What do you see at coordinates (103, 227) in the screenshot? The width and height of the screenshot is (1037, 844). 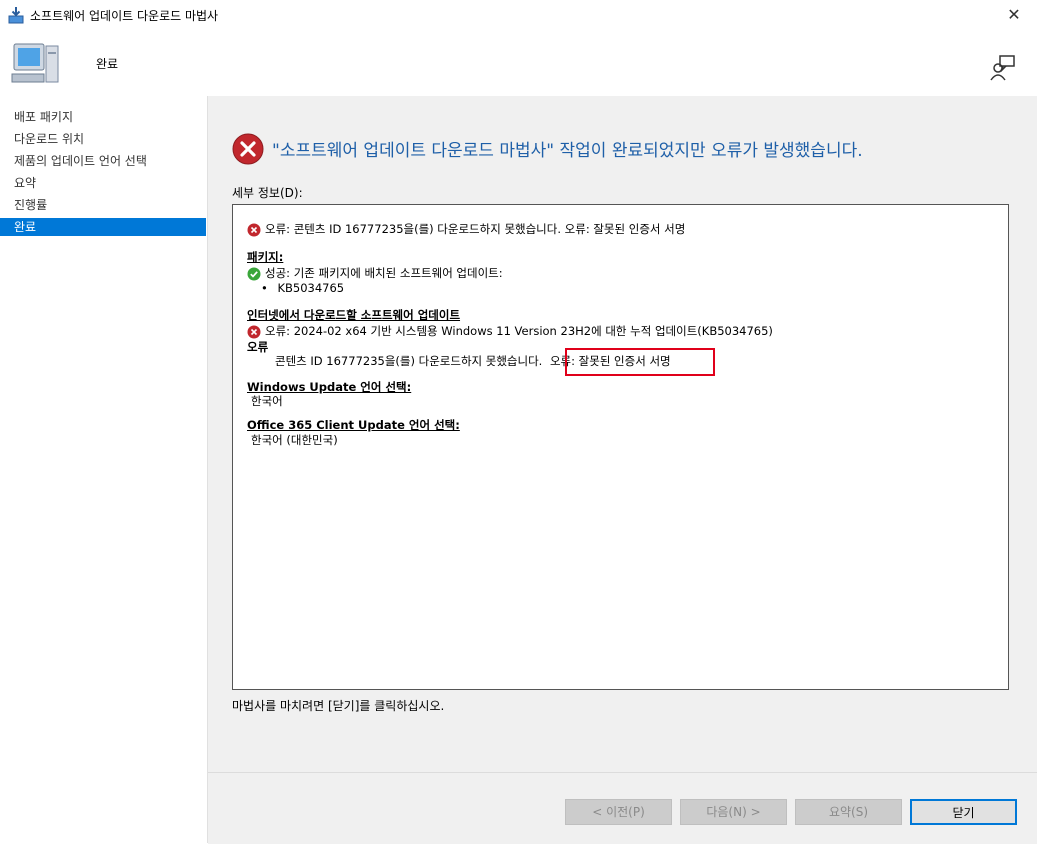 I see `sidebar-item-completion: 완료` at bounding box center [103, 227].